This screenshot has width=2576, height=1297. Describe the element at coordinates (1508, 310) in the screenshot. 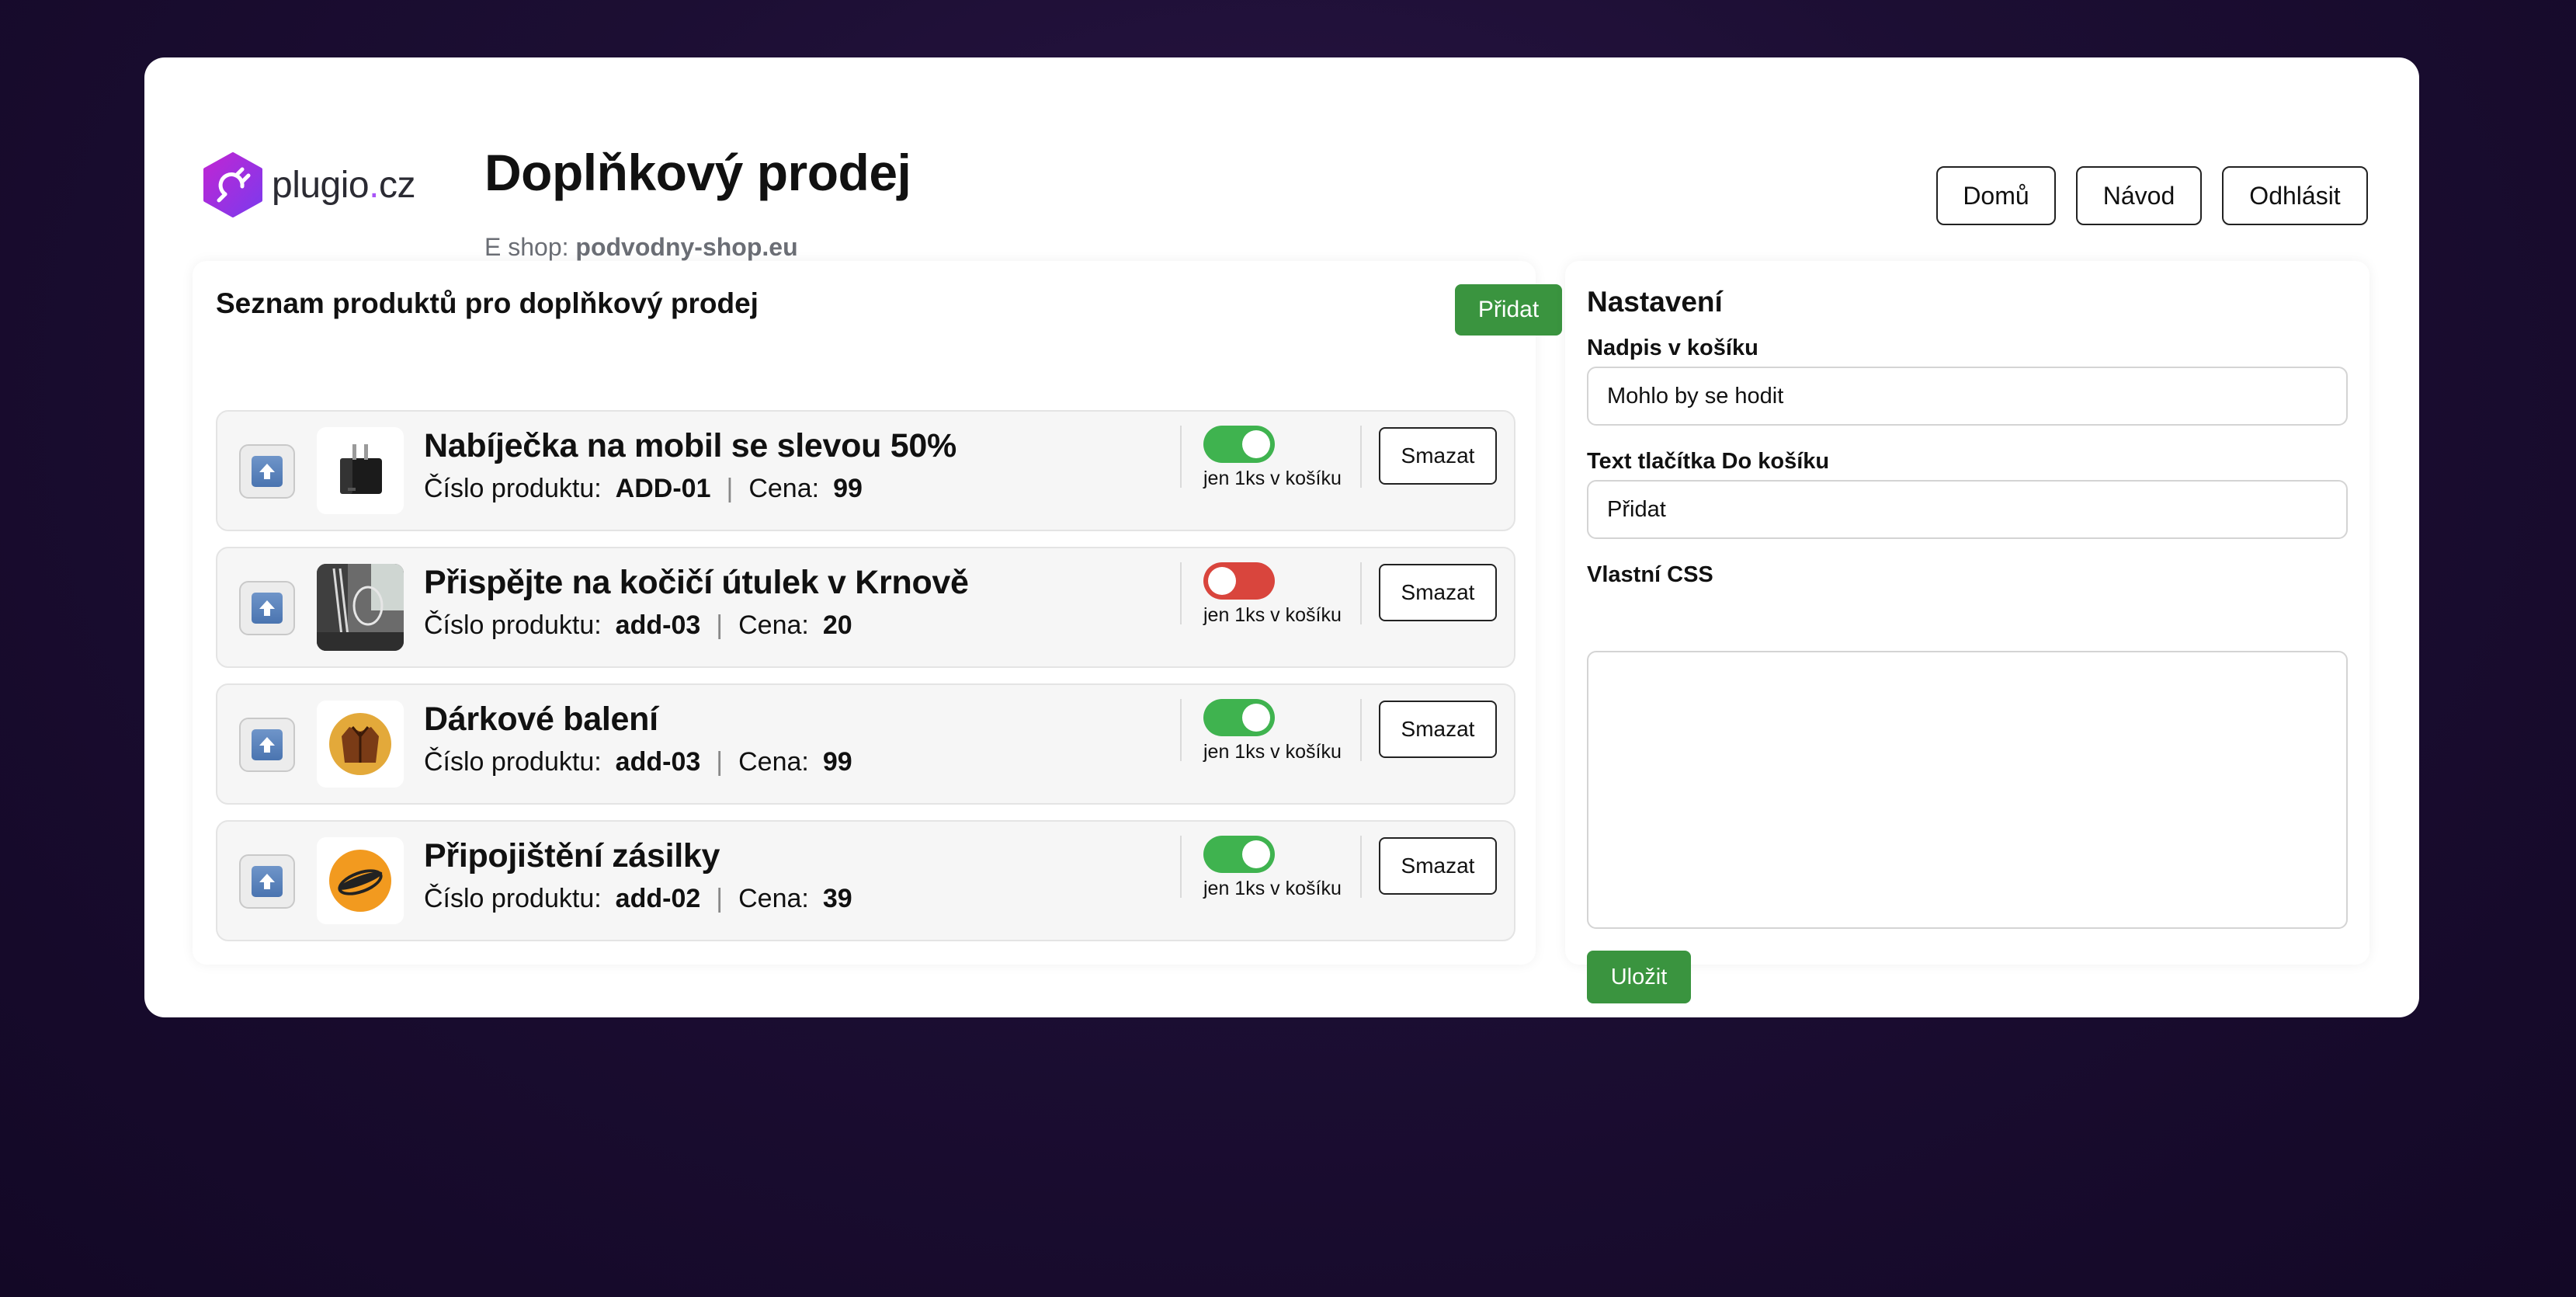

I see `add-product-button: Přidat` at that location.